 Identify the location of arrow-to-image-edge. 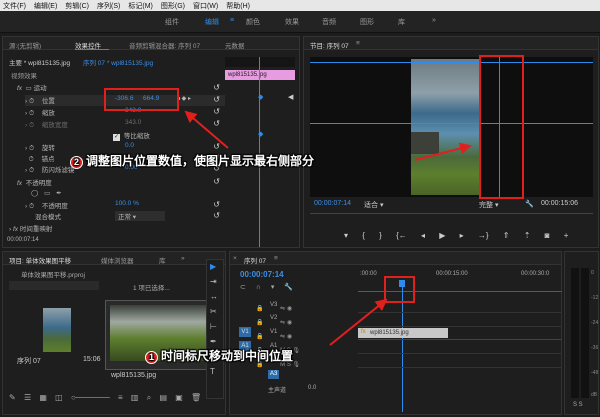
(443, 151).